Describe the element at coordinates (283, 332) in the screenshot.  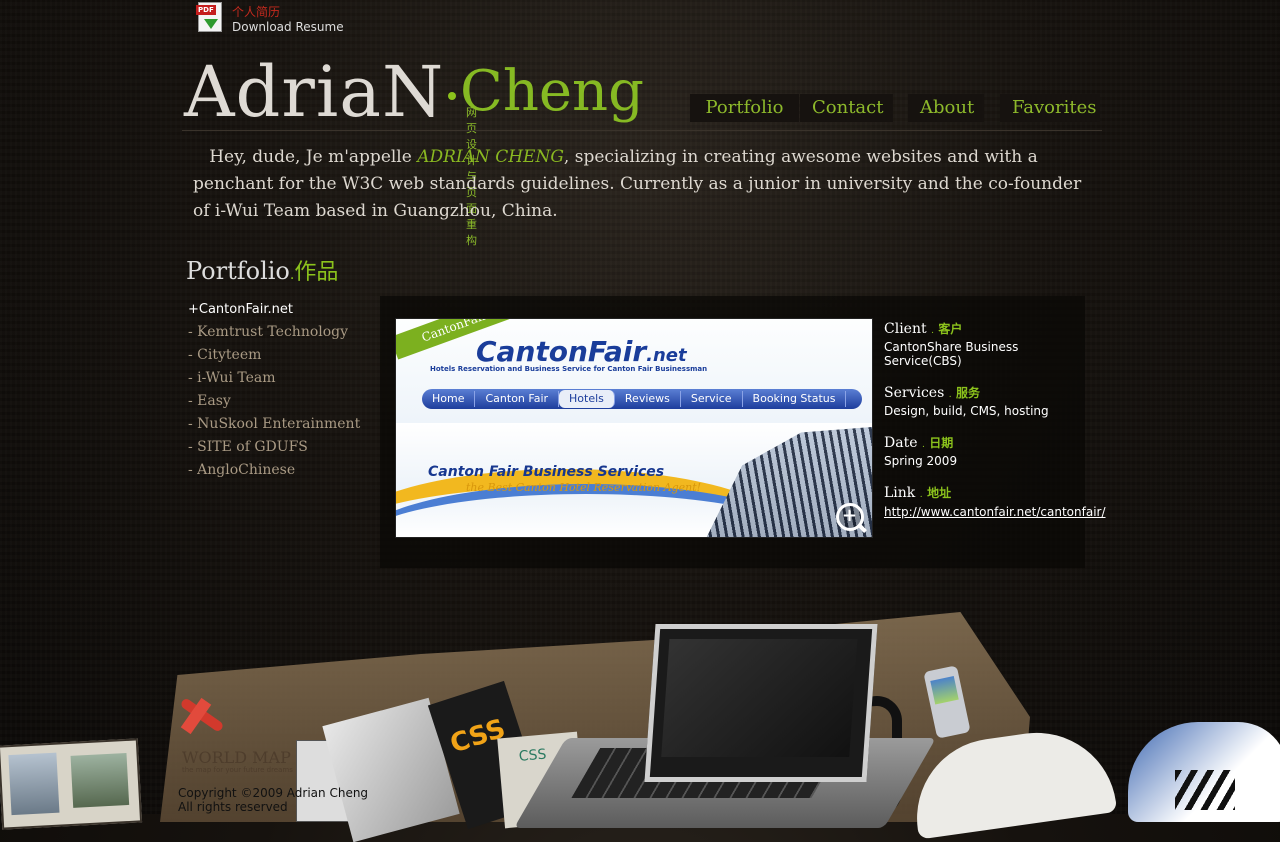
I see `project-item-kemtrust: - Kemtrust Technology` at that location.